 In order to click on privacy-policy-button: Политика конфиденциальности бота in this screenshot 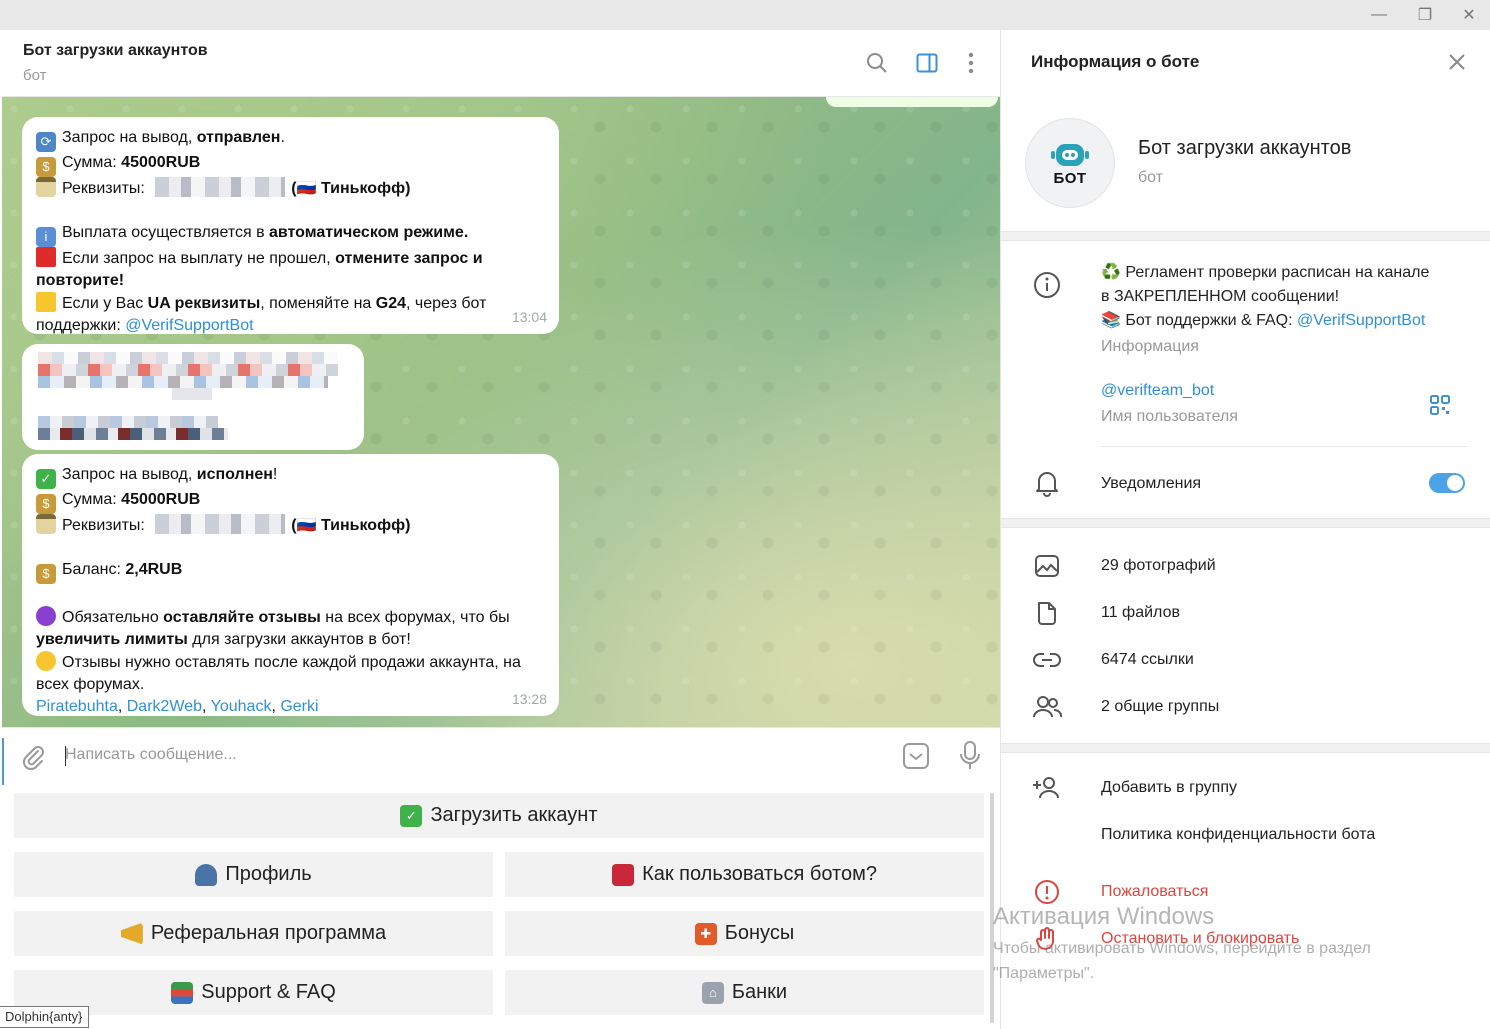, I will do `click(1238, 835)`.